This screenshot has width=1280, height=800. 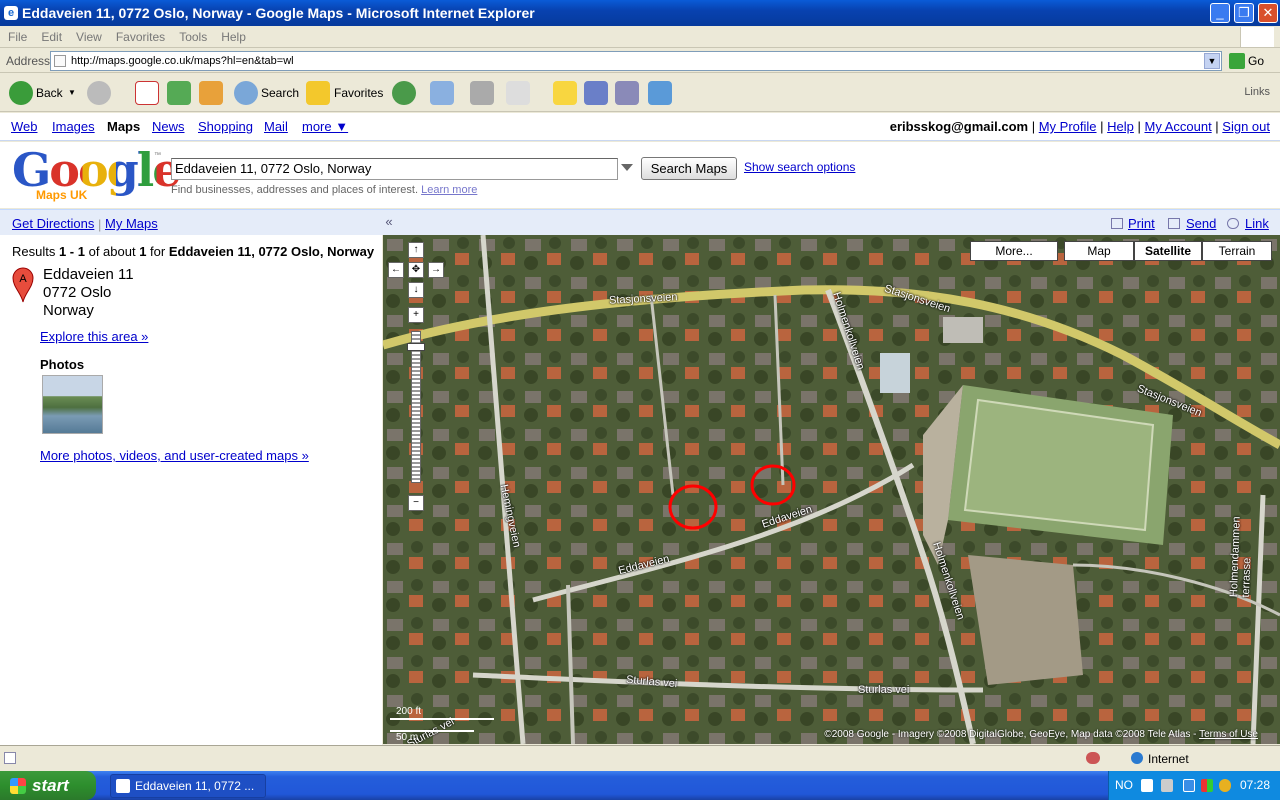 What do you see at coordinates (48, 785) in the screenshot?
I see `start-button: start` at bounding box center [48, 785].